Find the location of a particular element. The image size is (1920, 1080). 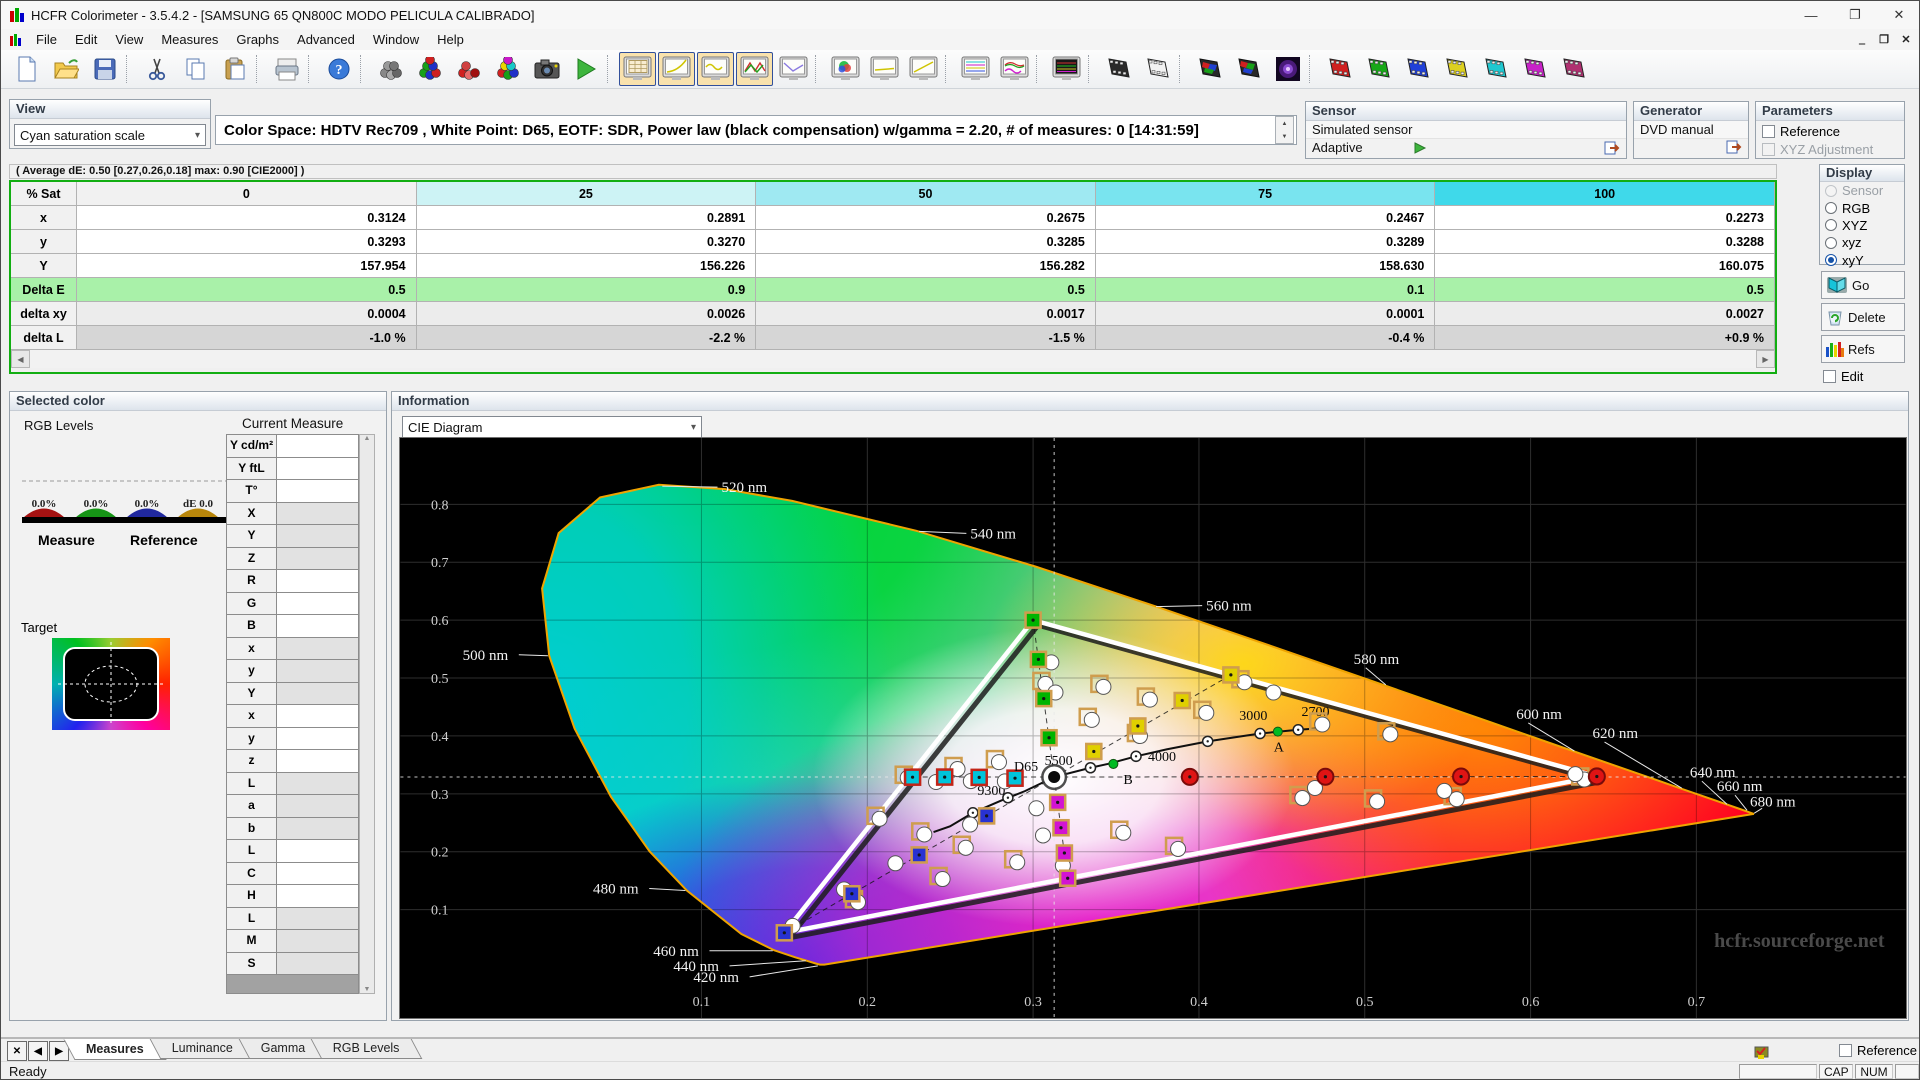

cut-icon is located at coordinates (156, 69).